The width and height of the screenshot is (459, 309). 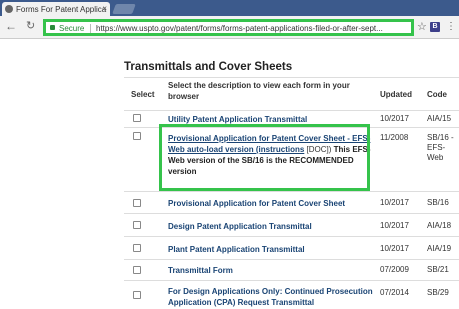 What do you see at coordinates (437, 94) in the screenshot?
I see `header-code: Code` at bounding box center [437, 94].